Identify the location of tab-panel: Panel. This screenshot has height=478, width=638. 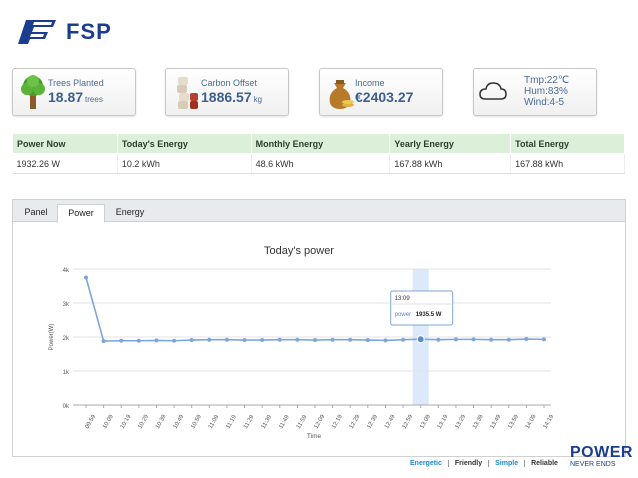
(36, 213).